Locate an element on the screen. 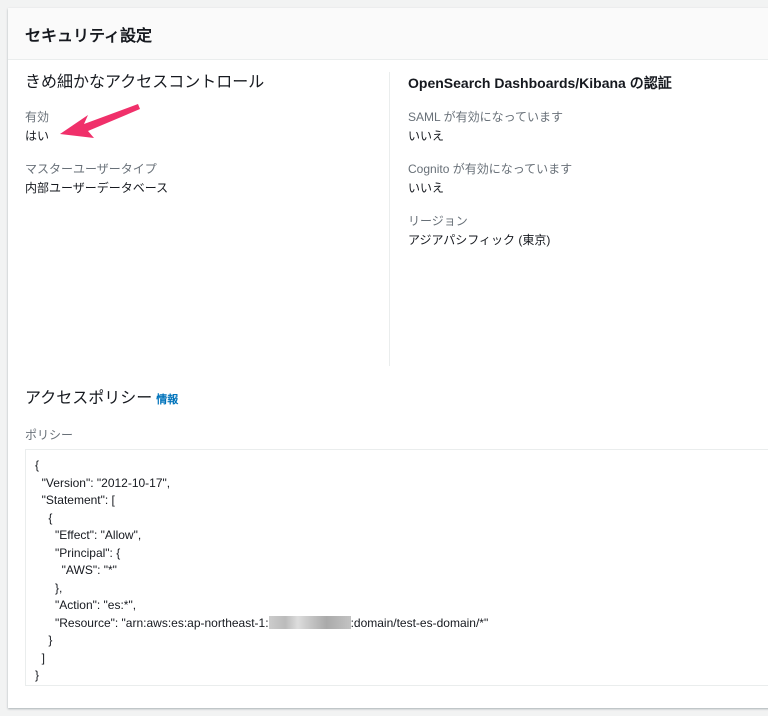 Image resolution: width=768 pixels, height=716 pixels. code-line: "Principal": { is located at coordinates (78, 552).